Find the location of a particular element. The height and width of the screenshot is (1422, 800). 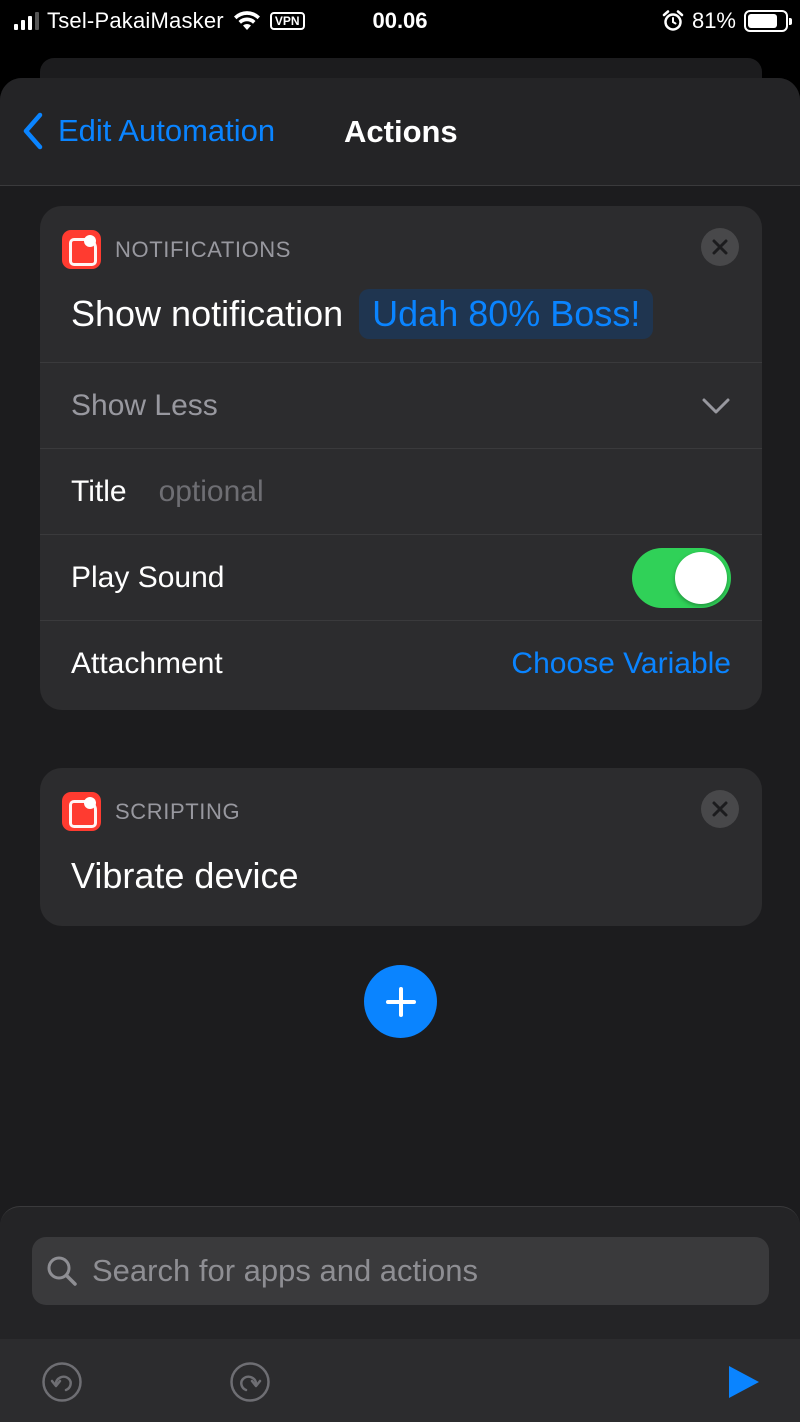

action-summary: Vibrate device is located at coordinates (401, 876).